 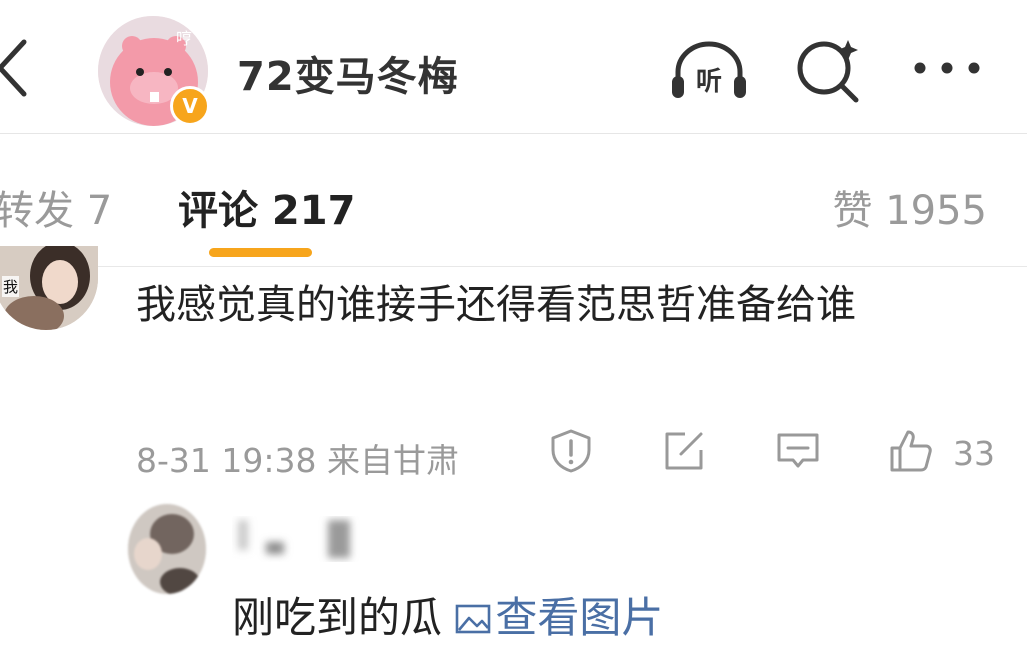 What do you see at coordinates (337, 617) in the screenshot?
I see `reply-content: 刚吃到的瓜` at bounding box center [337, 617].